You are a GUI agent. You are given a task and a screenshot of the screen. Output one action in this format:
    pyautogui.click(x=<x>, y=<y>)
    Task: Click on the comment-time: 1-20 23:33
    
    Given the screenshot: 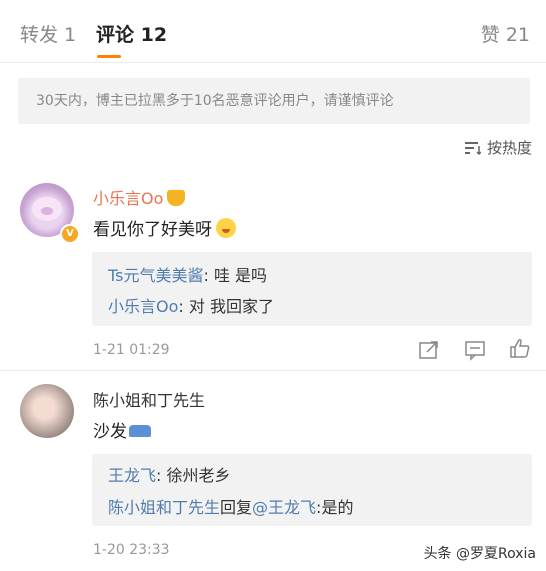 What is the action you would take?
    pyautogui.click(x=131, y=550)
    